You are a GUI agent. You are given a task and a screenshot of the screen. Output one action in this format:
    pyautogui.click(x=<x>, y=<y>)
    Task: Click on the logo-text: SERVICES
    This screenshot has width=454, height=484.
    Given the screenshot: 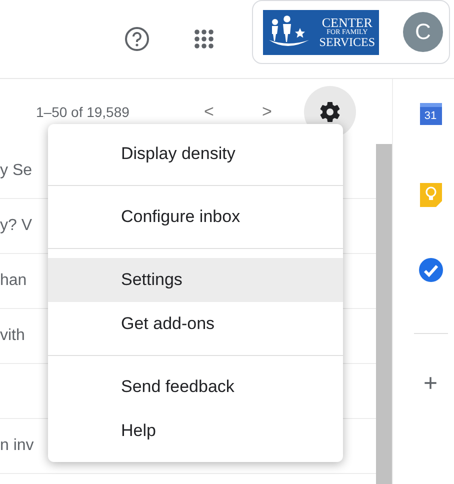 What is the action you would take?
    pyautogui.click(x=347, y=42)
    